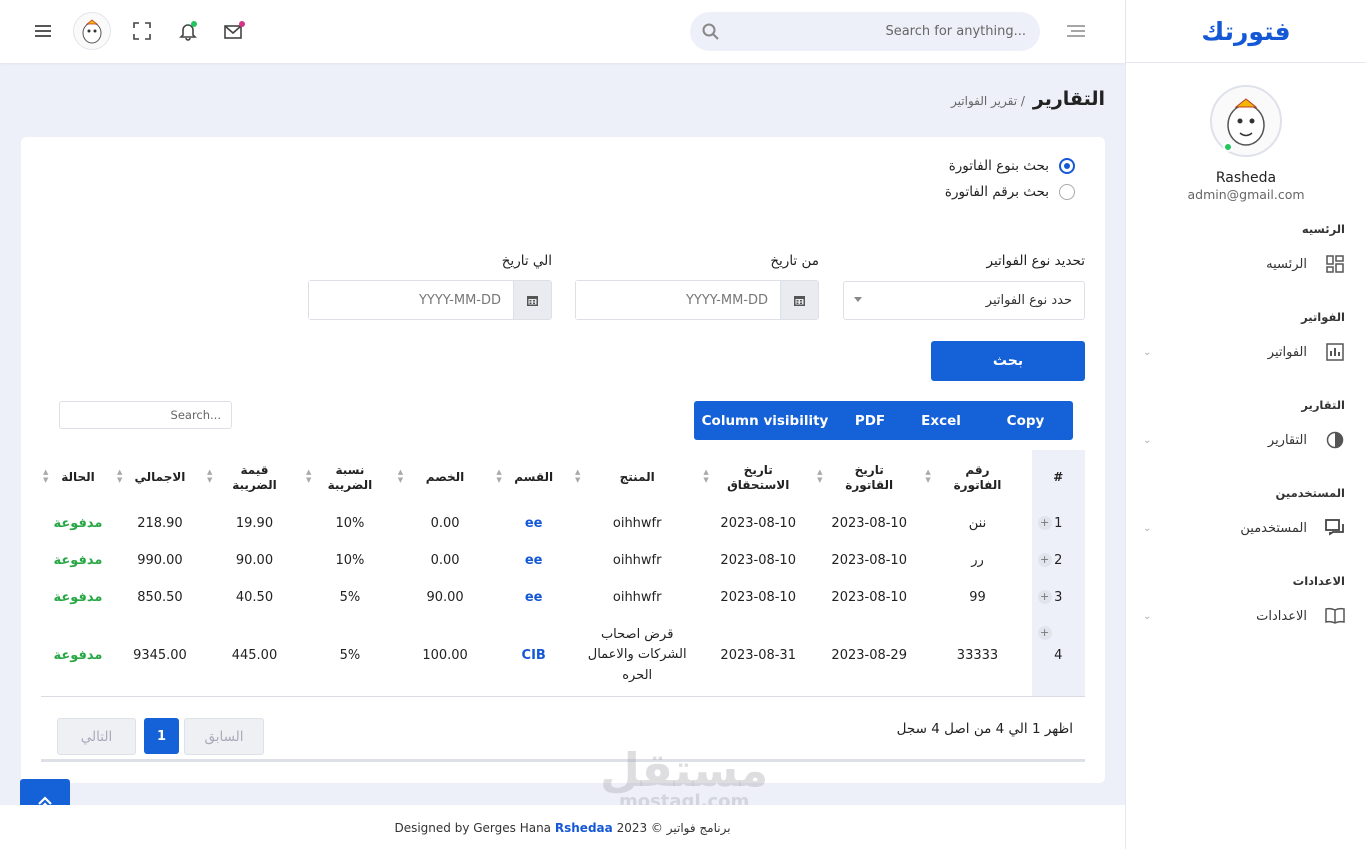 This screenshot has width=1366, height=849. What do you see at coordinates (534, 656) in the screenshot?
I see `cell-section: CIB` at bounding box center [534, 656].